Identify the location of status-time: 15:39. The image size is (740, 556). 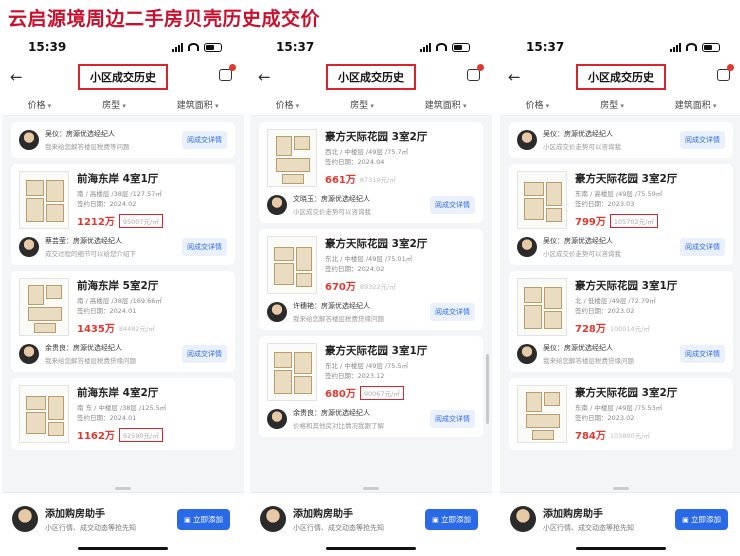
(47, 47).